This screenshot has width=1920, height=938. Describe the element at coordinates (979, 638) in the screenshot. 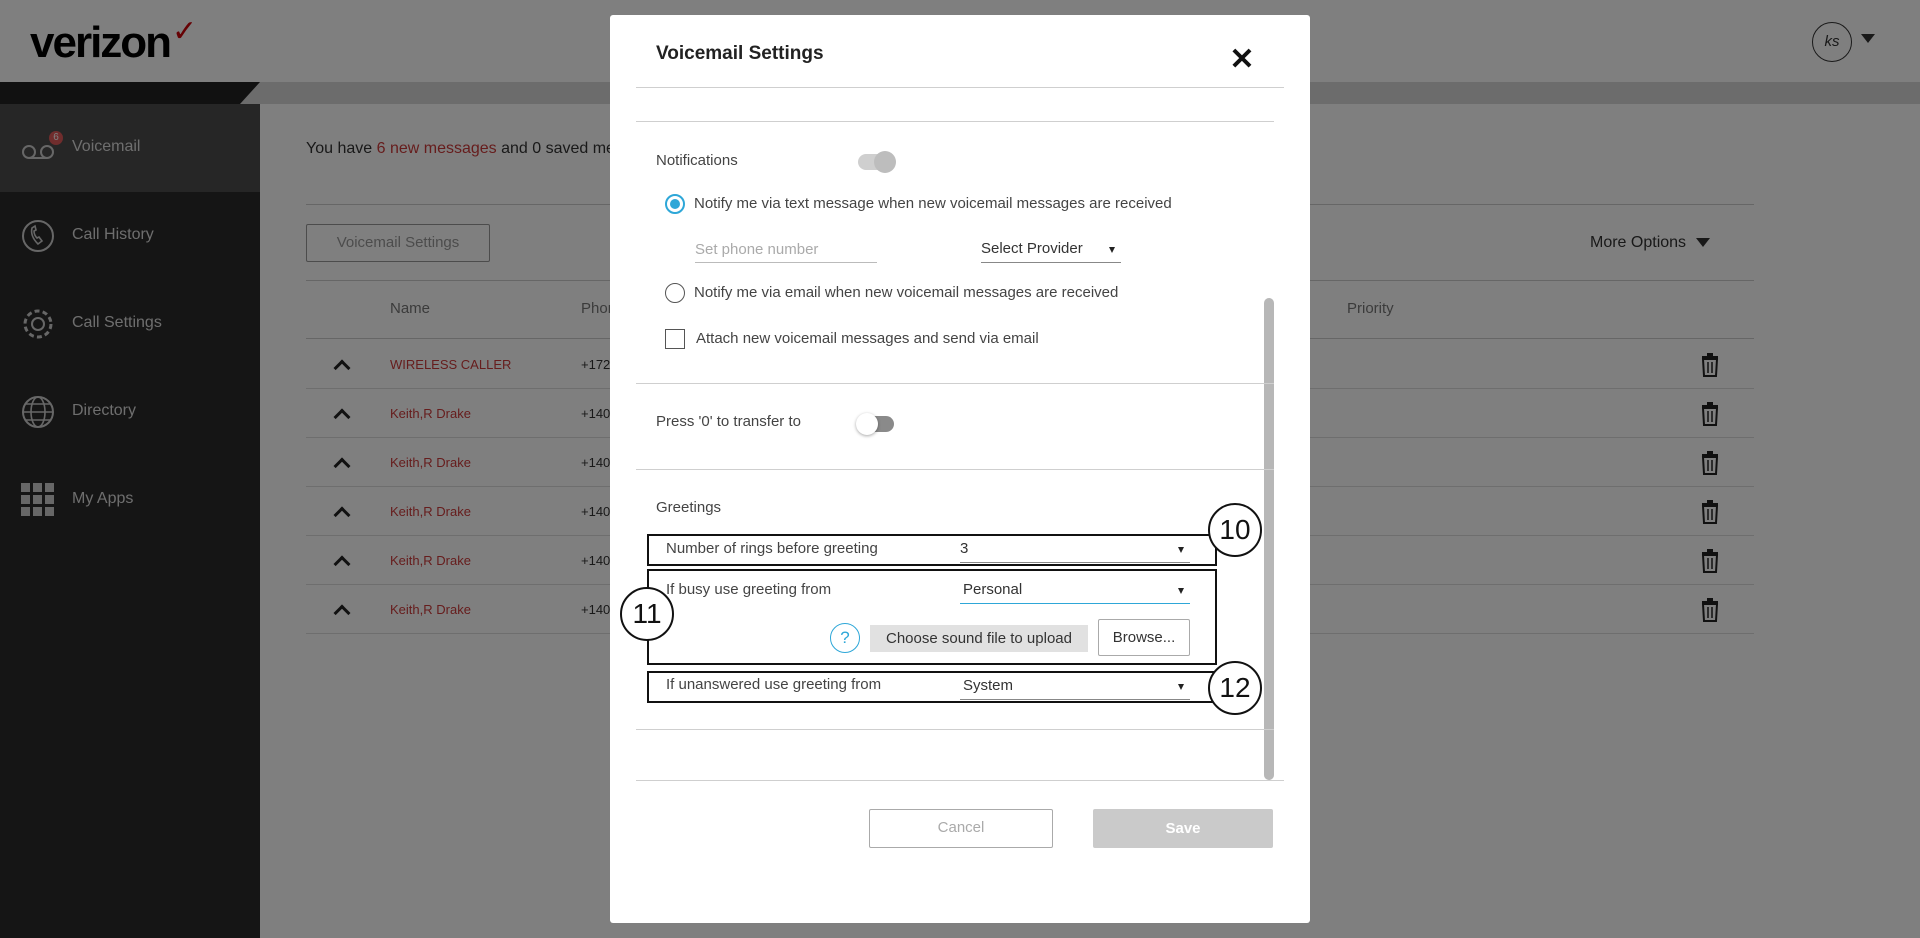

I see `choose-sound-file-button: Choose sound file to upload` at that location.